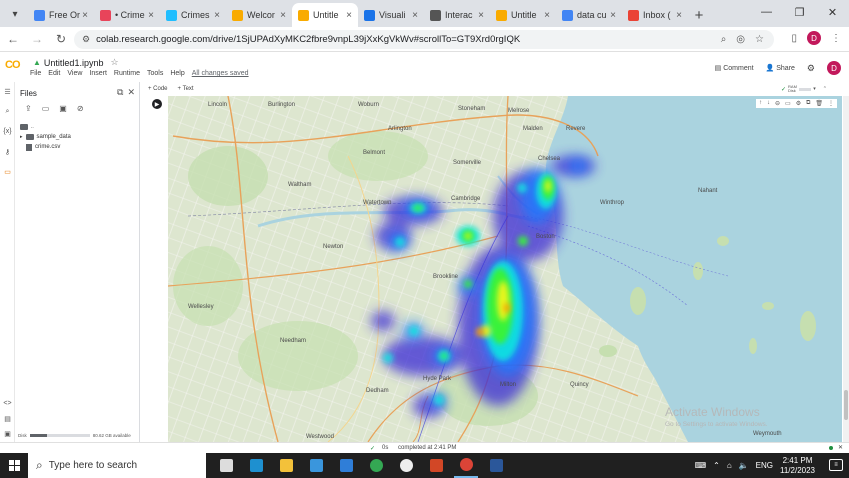  What do you see at coordinates (21, 137) in the screenshot?
I see `expand-arrow-icon: ▸` at bounding box center [21, 137].